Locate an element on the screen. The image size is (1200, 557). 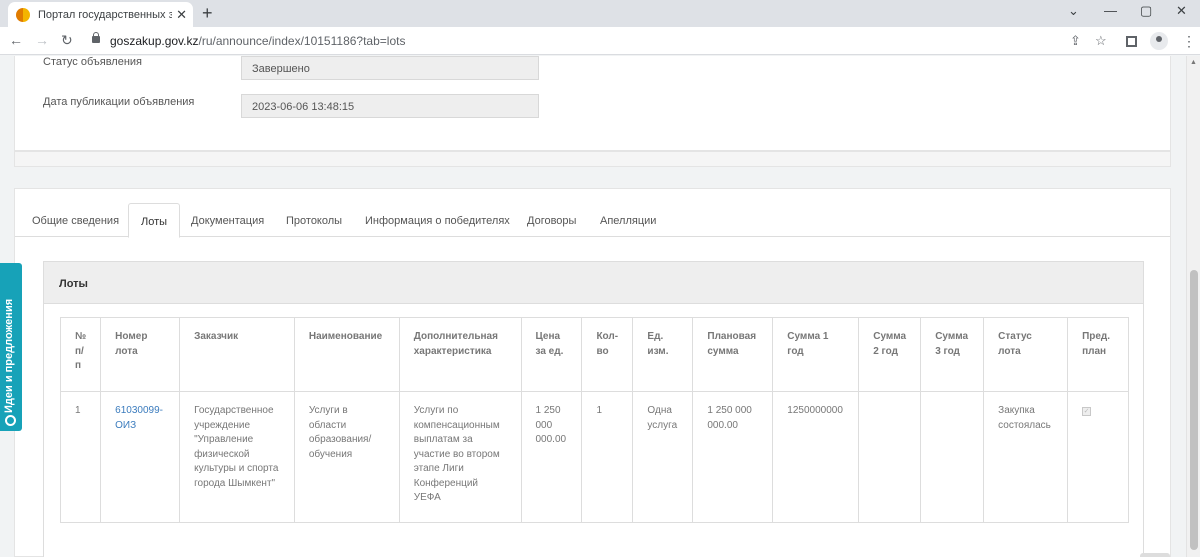
url-path: /ru/announce/index/10151186?tab=lots is located at coordinates (302, 41).